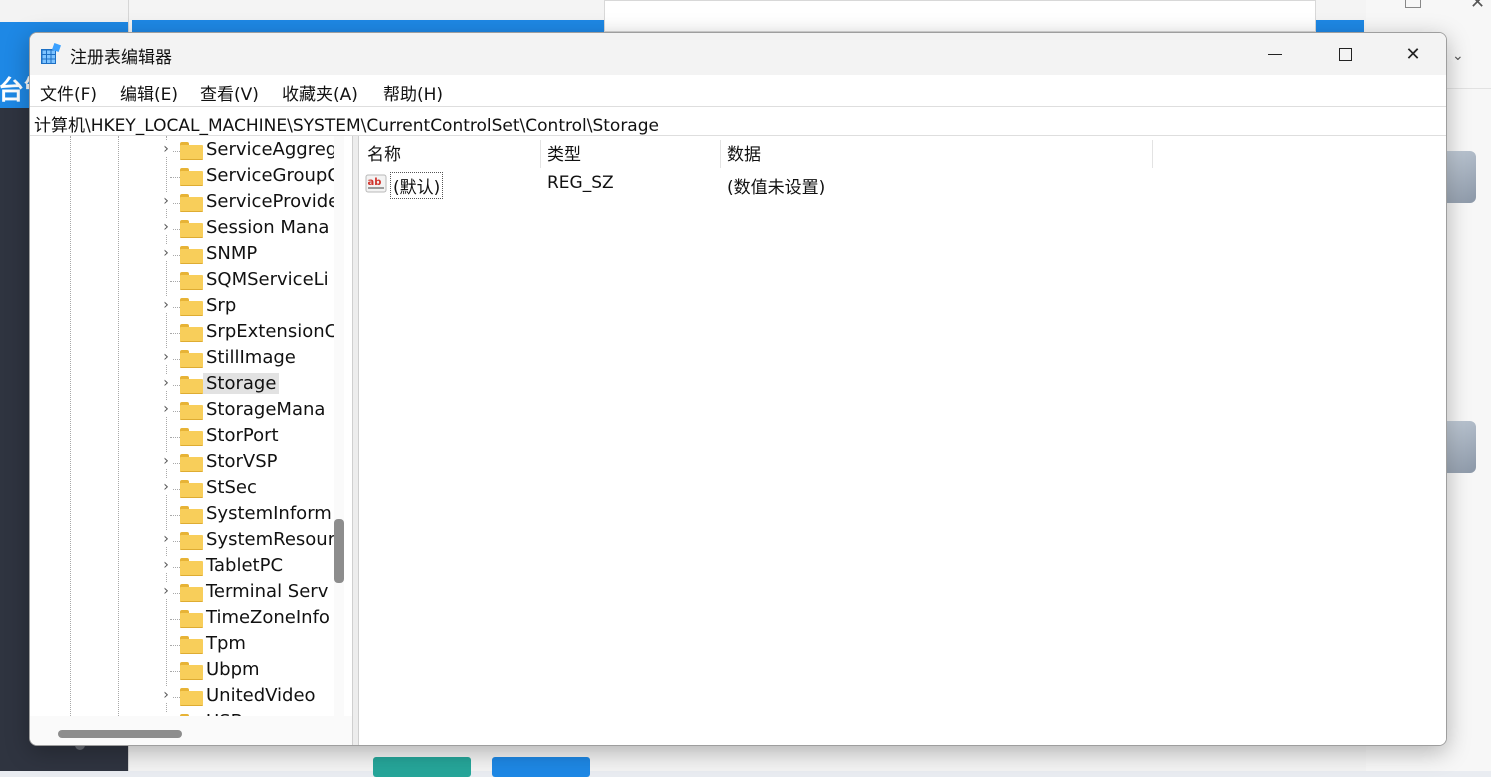  What do you see at coordinates (417, 185) in the screenshot?
I see `value-name: (默认)` at bounding box center [417, 185].